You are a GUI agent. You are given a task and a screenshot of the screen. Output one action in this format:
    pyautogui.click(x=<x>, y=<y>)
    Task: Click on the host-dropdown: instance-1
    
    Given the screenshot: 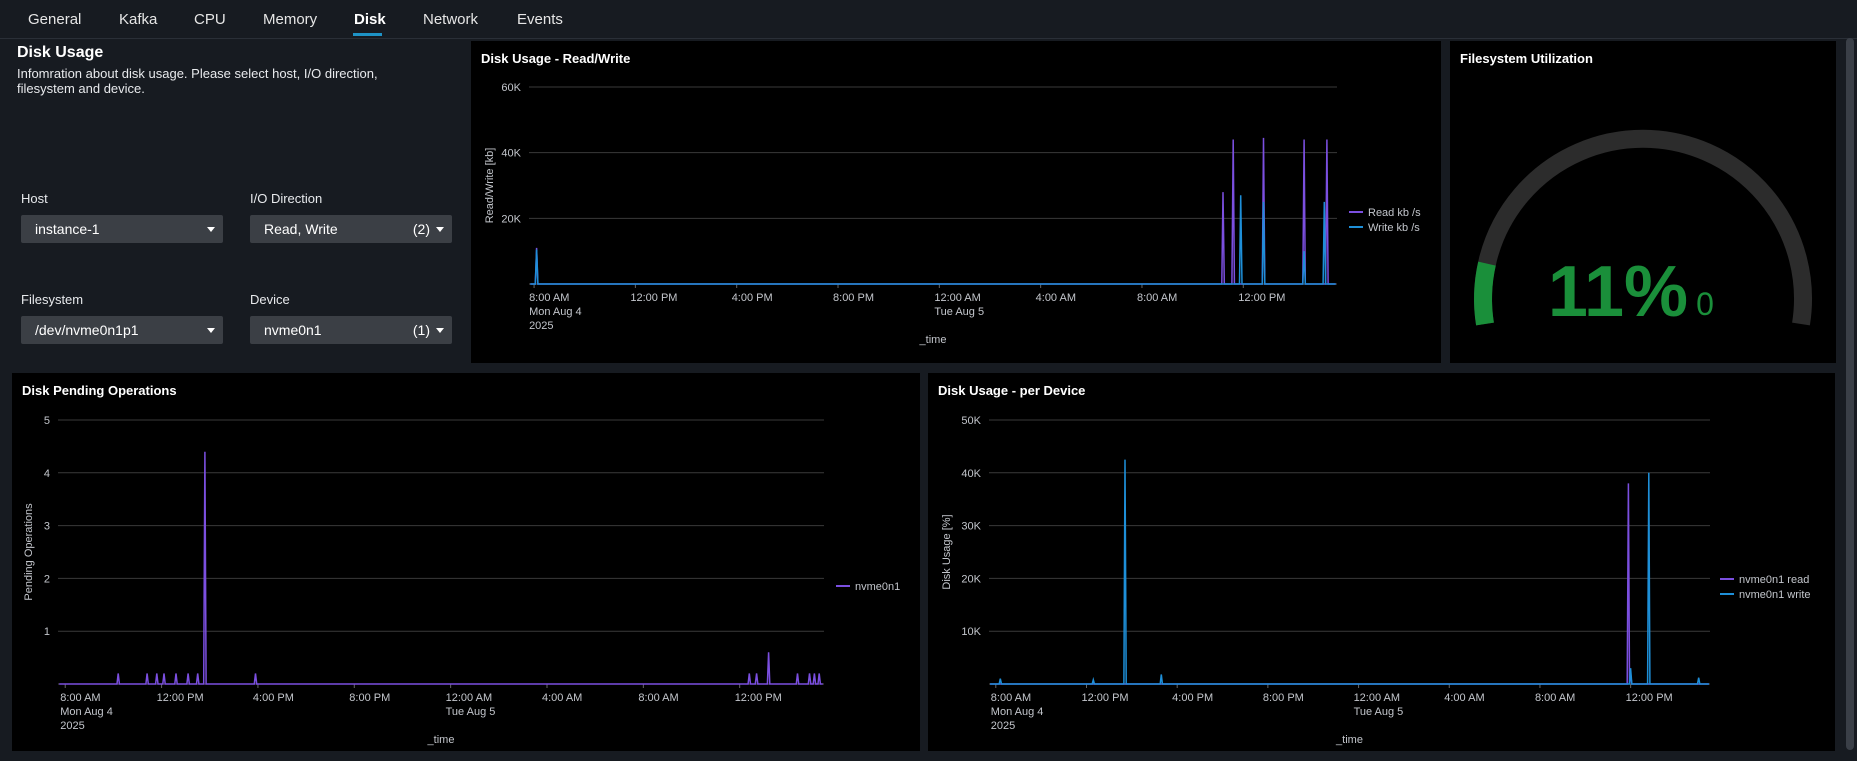 What is the action you would take?
    pyautogui.click(x=122, y=229)
    